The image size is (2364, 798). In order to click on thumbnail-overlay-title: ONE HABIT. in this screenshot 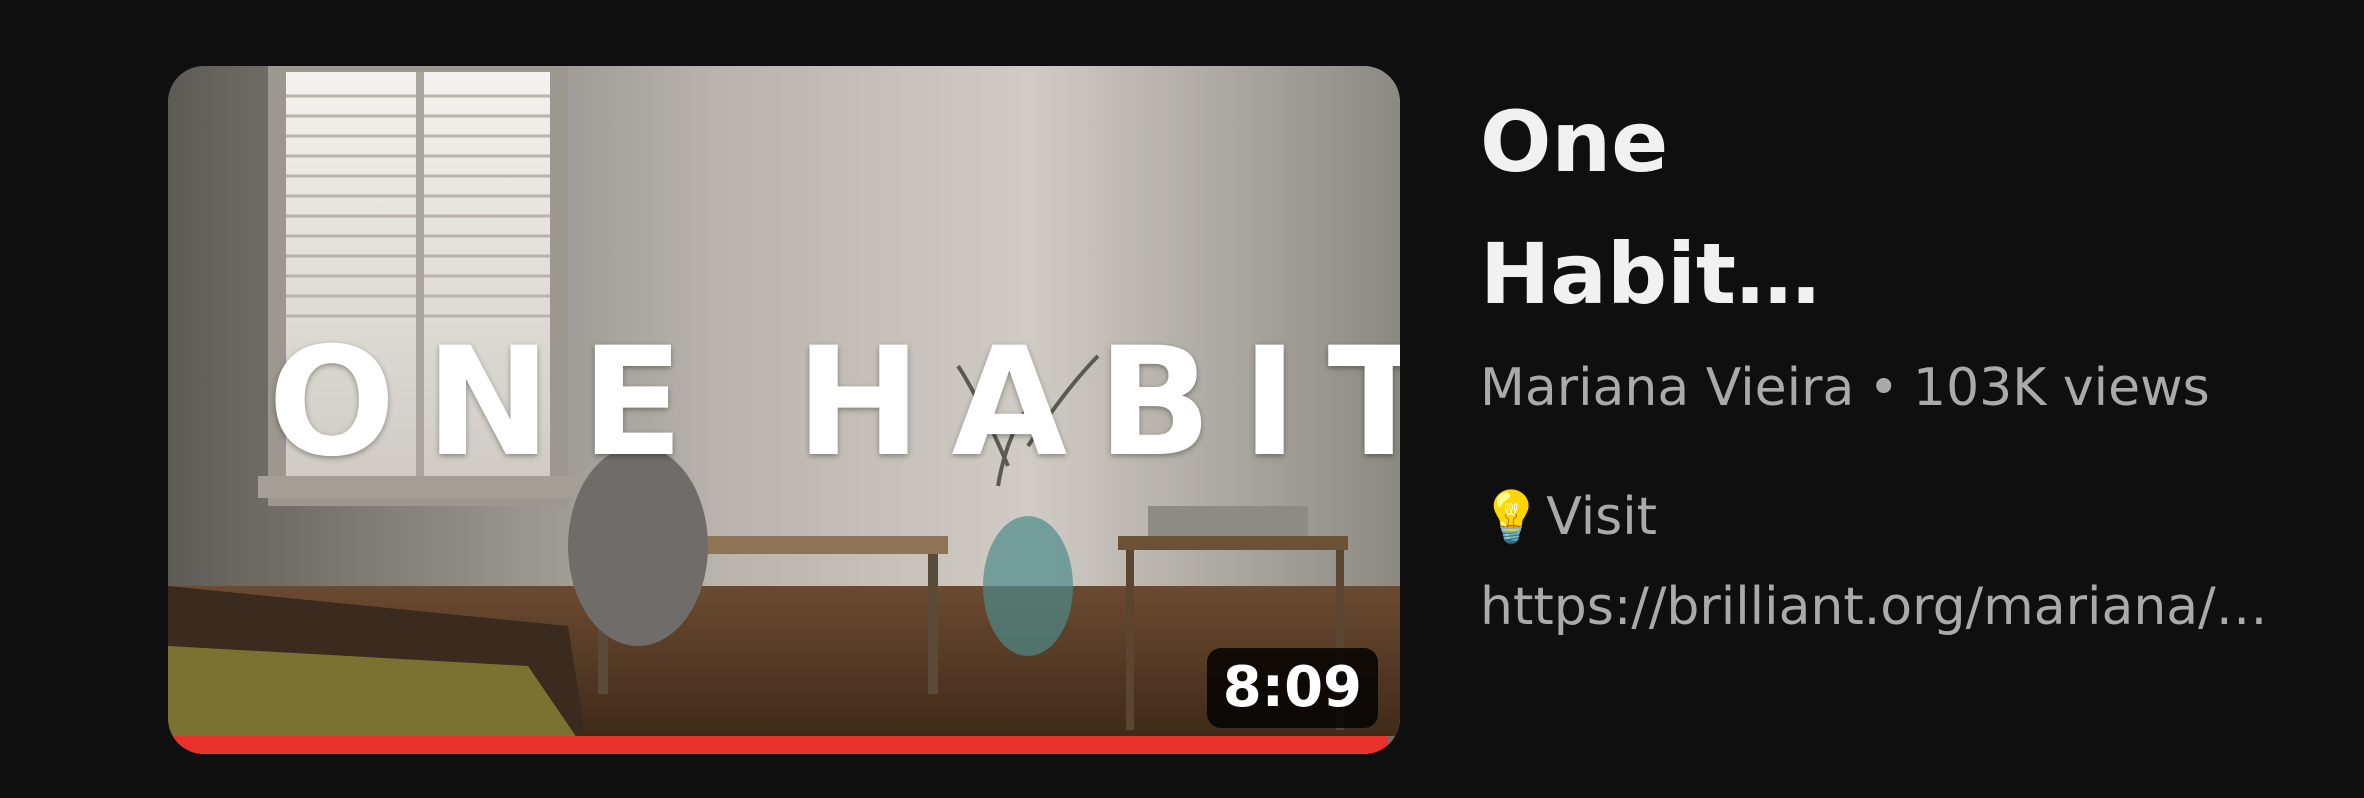, I will do `click(834, 403)`.